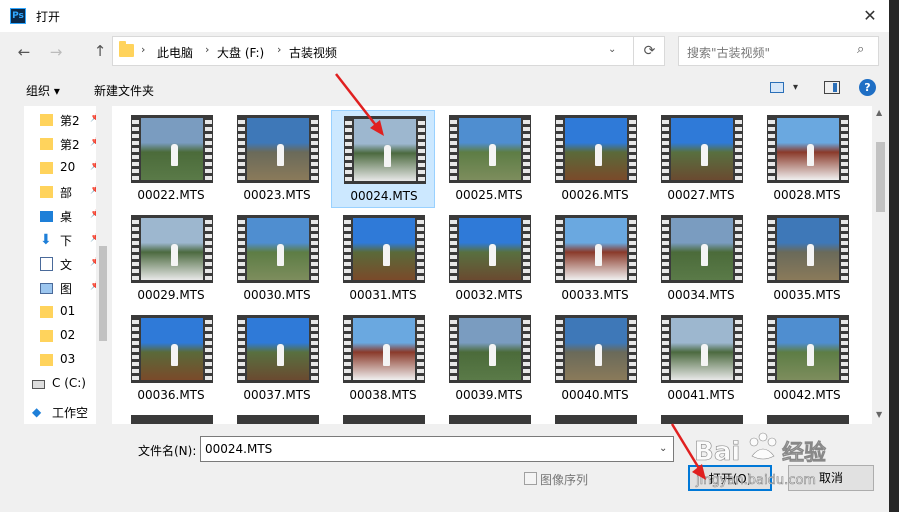 The image size is (899, 512). I want to click on file-item: 00023.MTS, so click(277, 159).